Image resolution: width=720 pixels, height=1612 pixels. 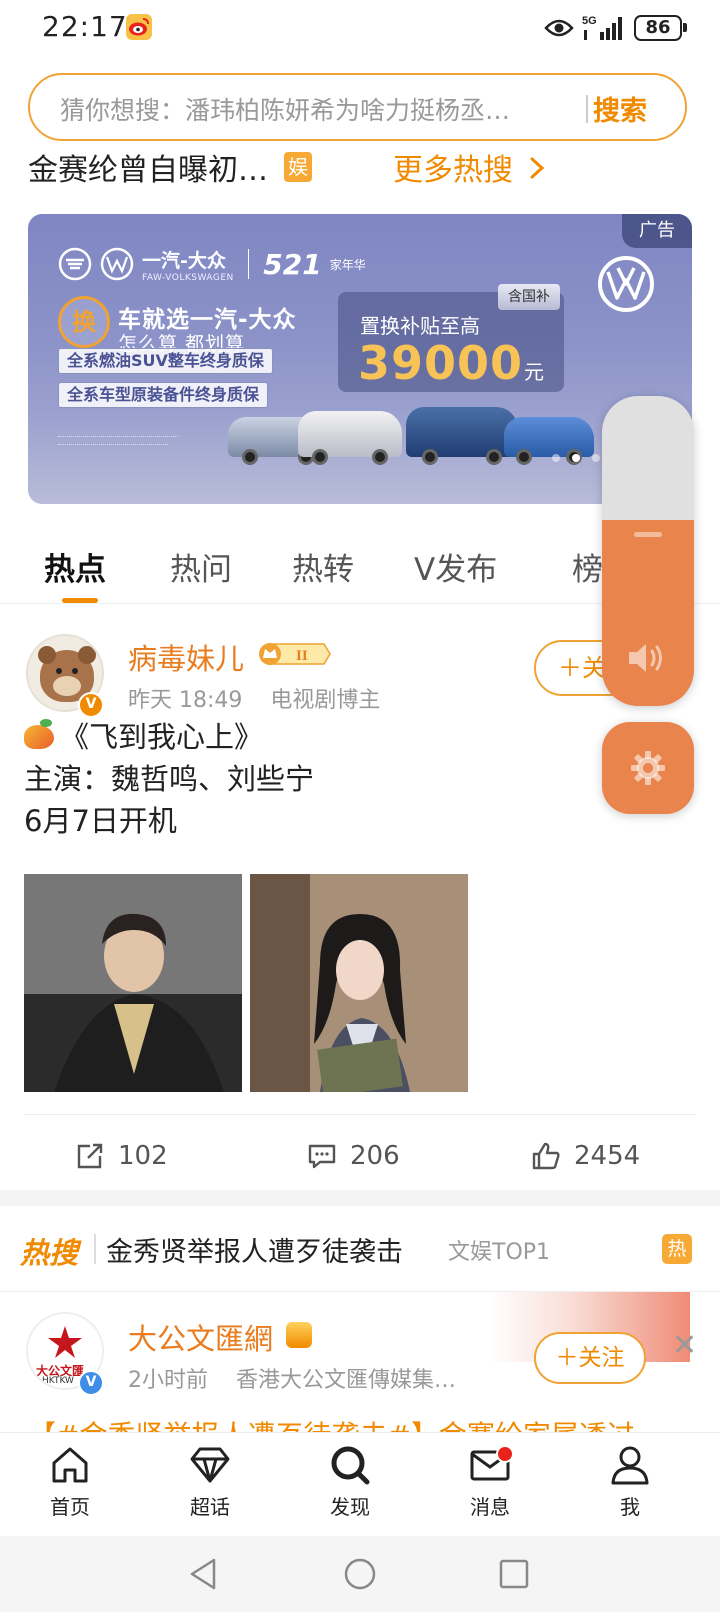 What do you see at coordinates (537, 168) in the screenshot?
I see `chevron-right-icon` at bounding box center [537, 168].